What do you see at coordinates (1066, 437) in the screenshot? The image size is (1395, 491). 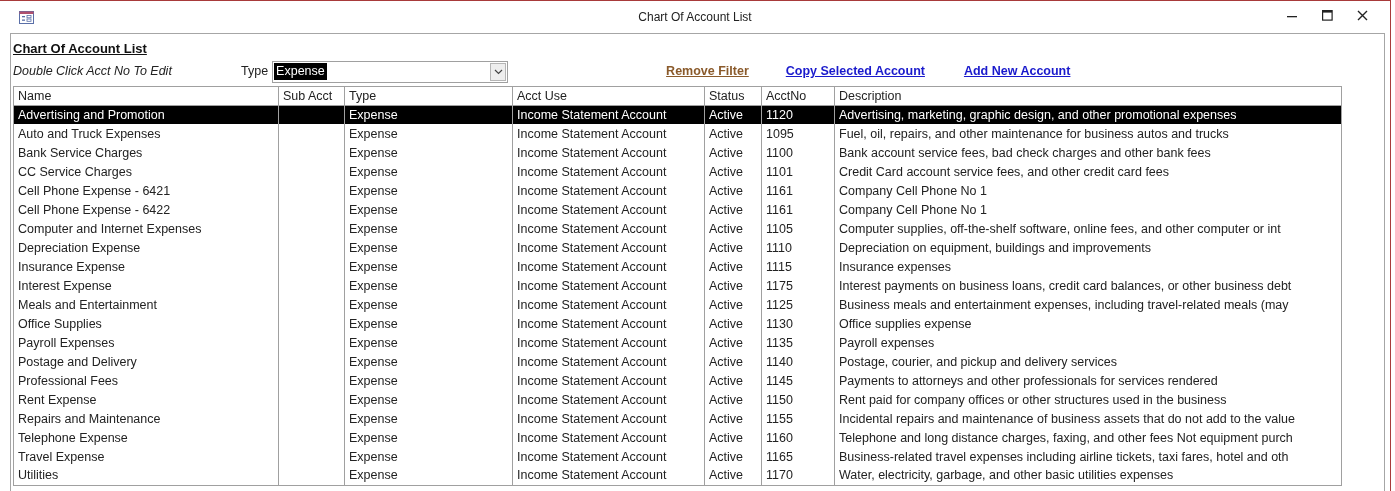 I see `table-cell: Telephone and long distance charges, faxing, and other fees Not equipment purch` at bounding box center [1066, 437].